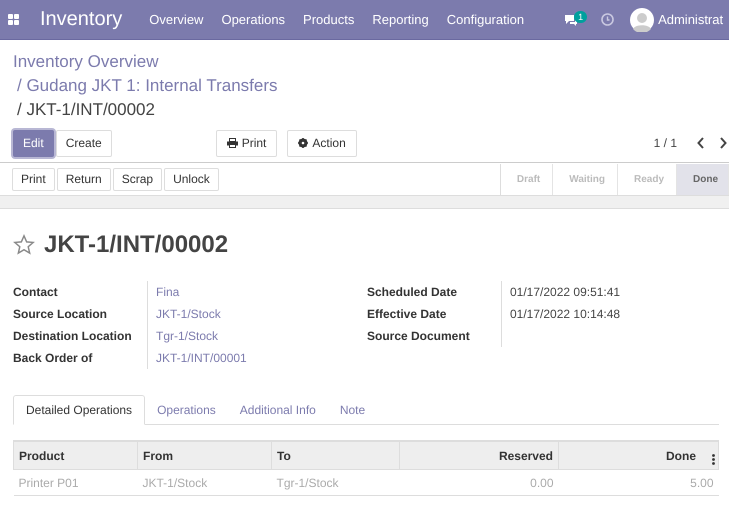  Describe the element at coordinates (205, 455) in the screenshot. I see `column-header: From` at that location.